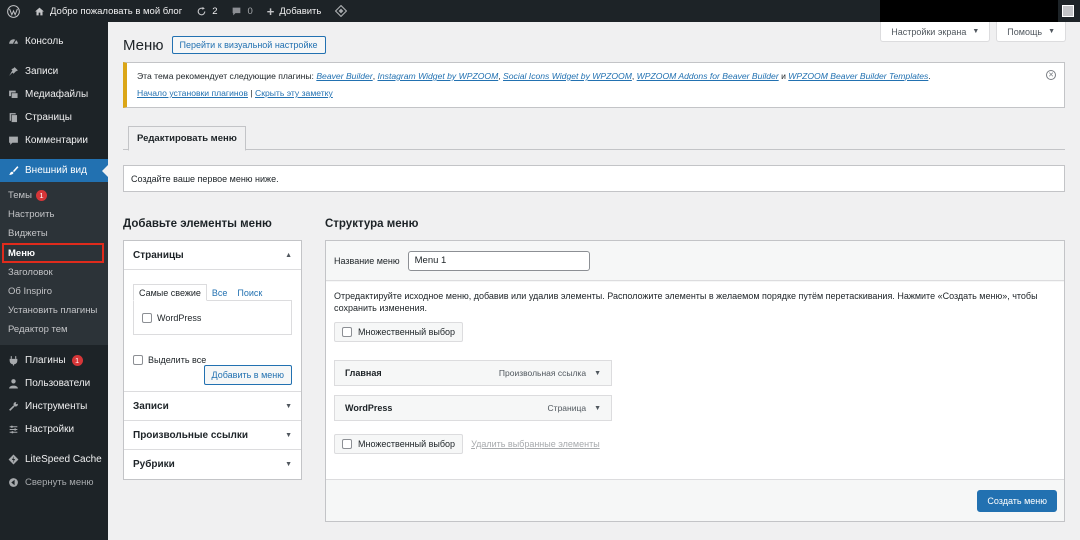  I want to click on bulk-select-toggle: Множественный выбор, so click(399, 332).